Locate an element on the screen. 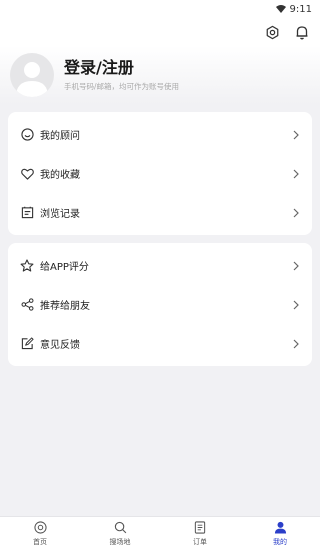 The height and width of the screenshot is (550, 320). tab-orders: 订单 is located at coordinates (200, 533).